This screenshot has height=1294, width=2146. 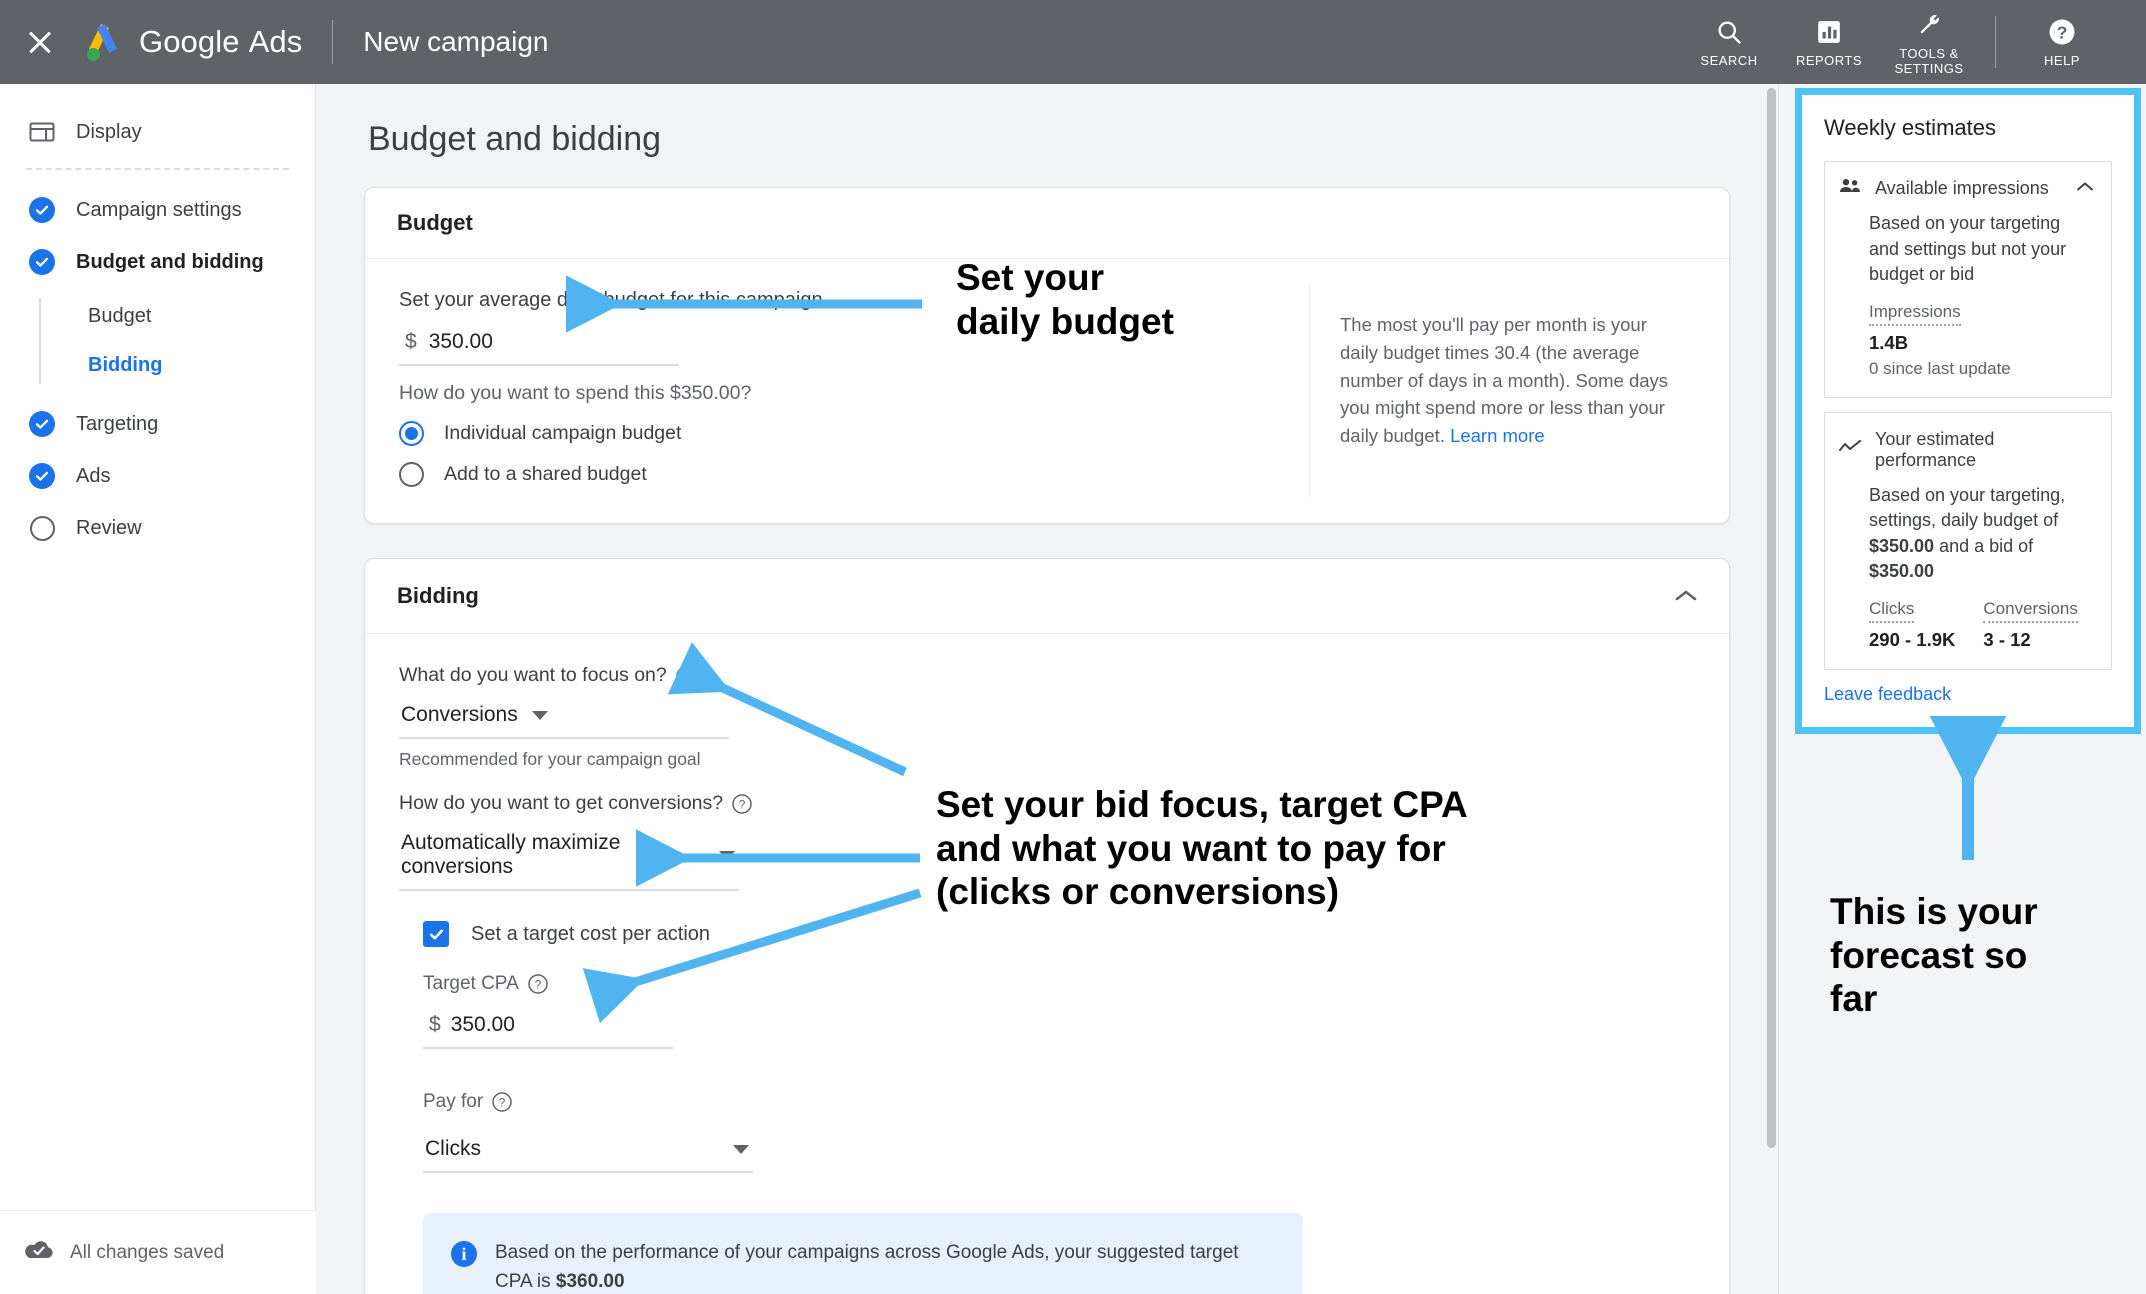 What do you see at coordinates (539, 346) in the screenshot?
I see `daily-budget-input: $ 350.00` at bounding box center [539, 346].